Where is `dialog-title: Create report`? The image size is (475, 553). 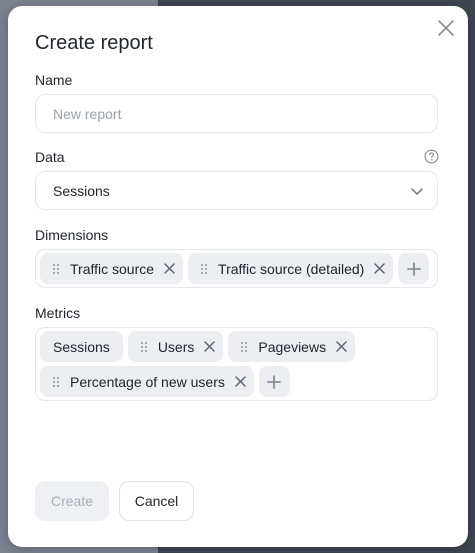
dialog-title: Create report is located at coordinates (94, 43).